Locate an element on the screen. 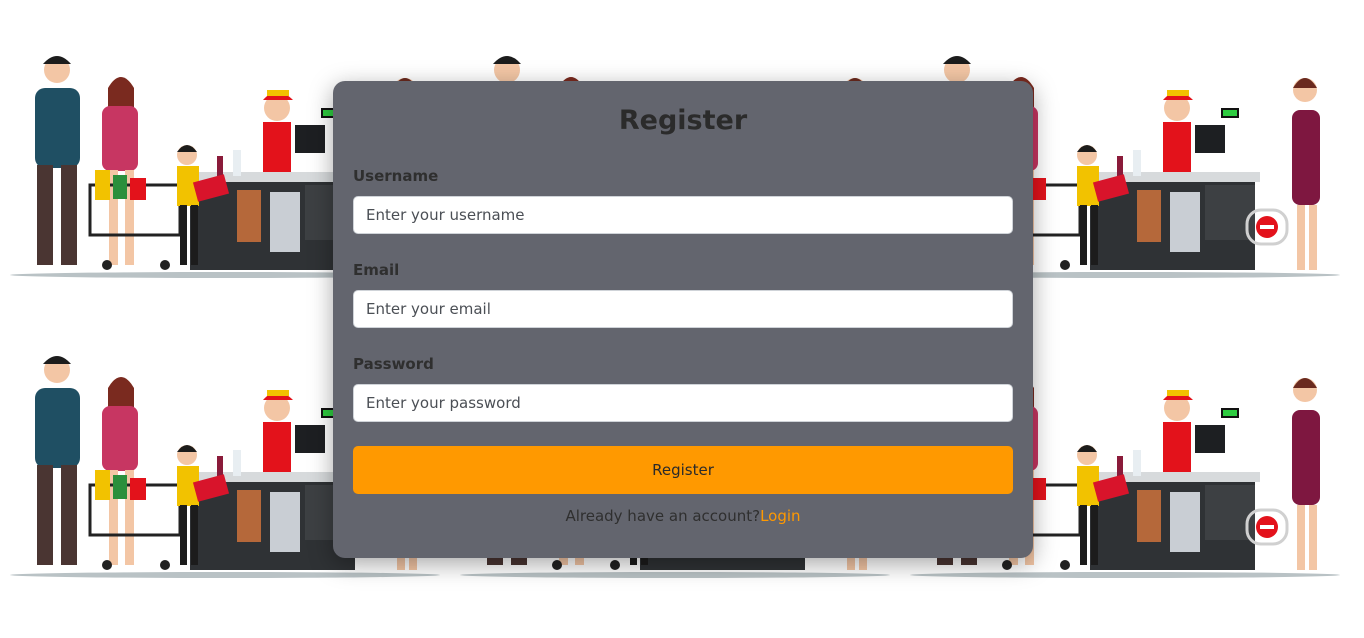 The height and width of the screenshot is (638, 1364). username-input is located at coordinates (683, 215).